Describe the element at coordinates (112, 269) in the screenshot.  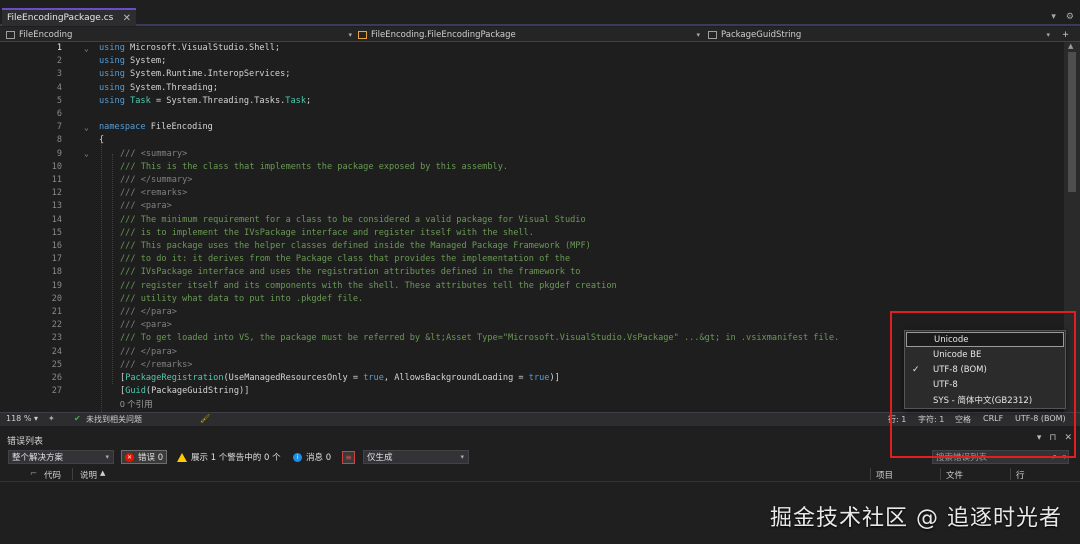
I see `indent-guide` at that location.